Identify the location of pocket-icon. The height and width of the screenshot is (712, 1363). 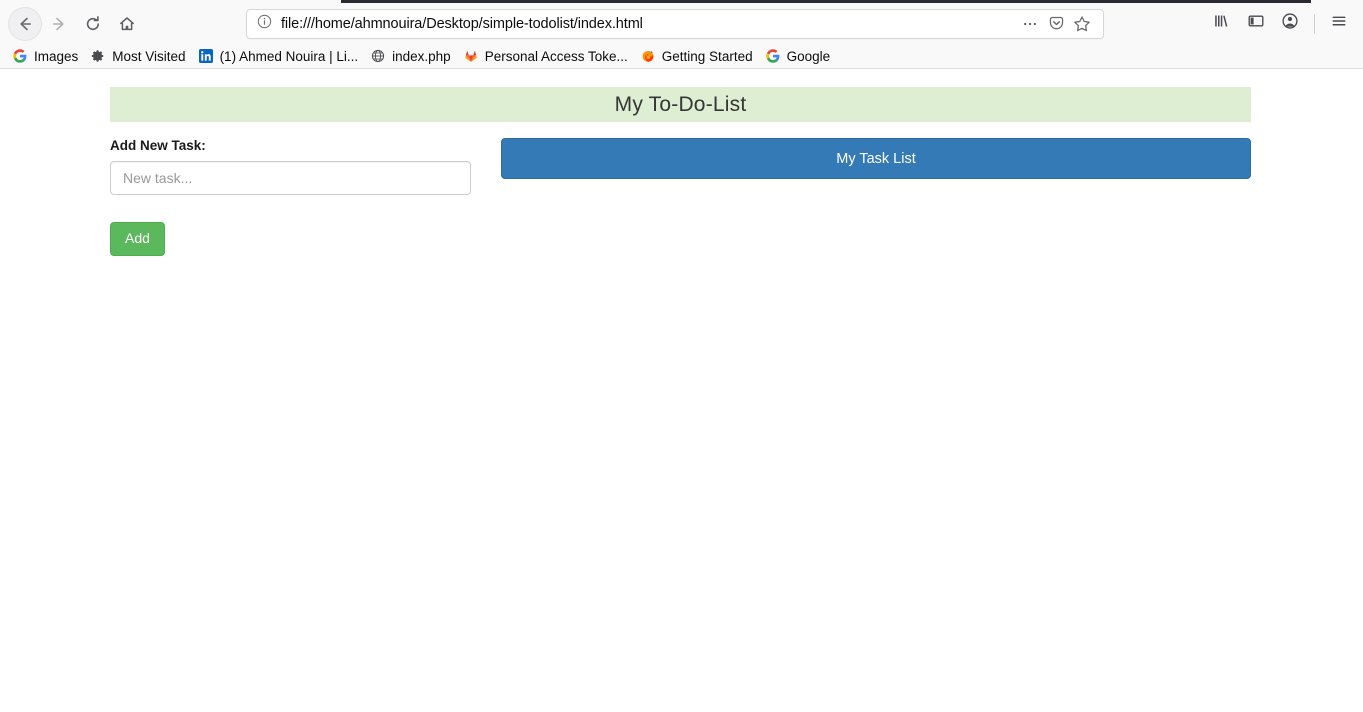
(1056, 24).